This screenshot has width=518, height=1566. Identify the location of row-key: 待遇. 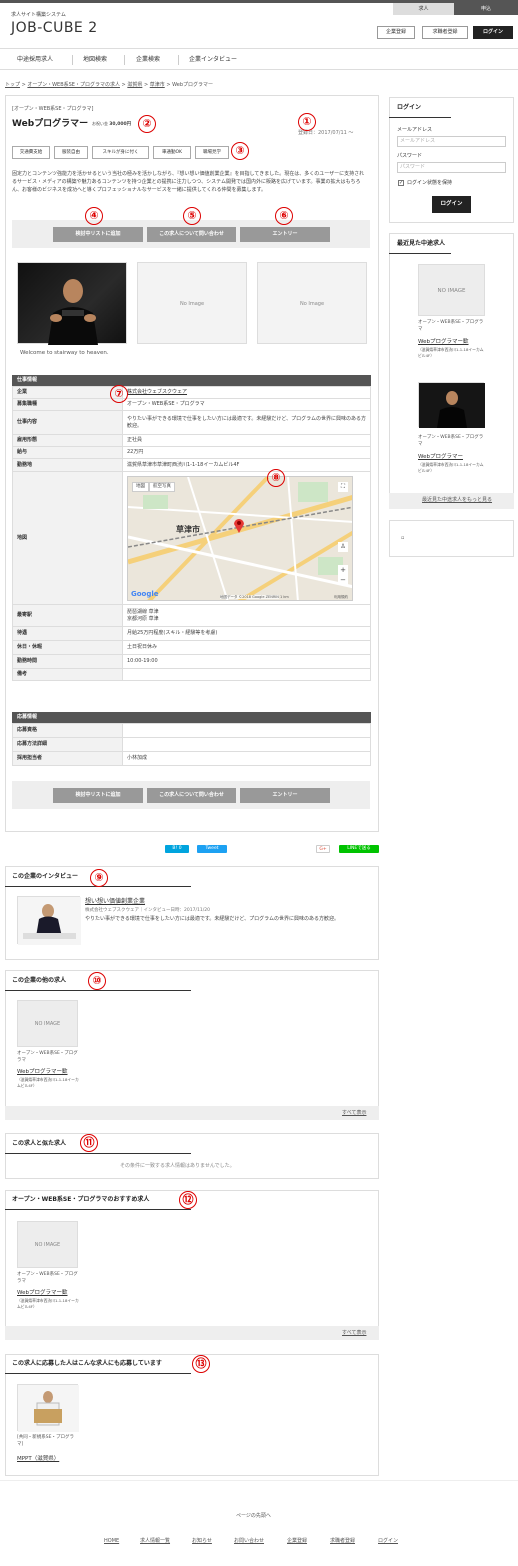
(67, 633).